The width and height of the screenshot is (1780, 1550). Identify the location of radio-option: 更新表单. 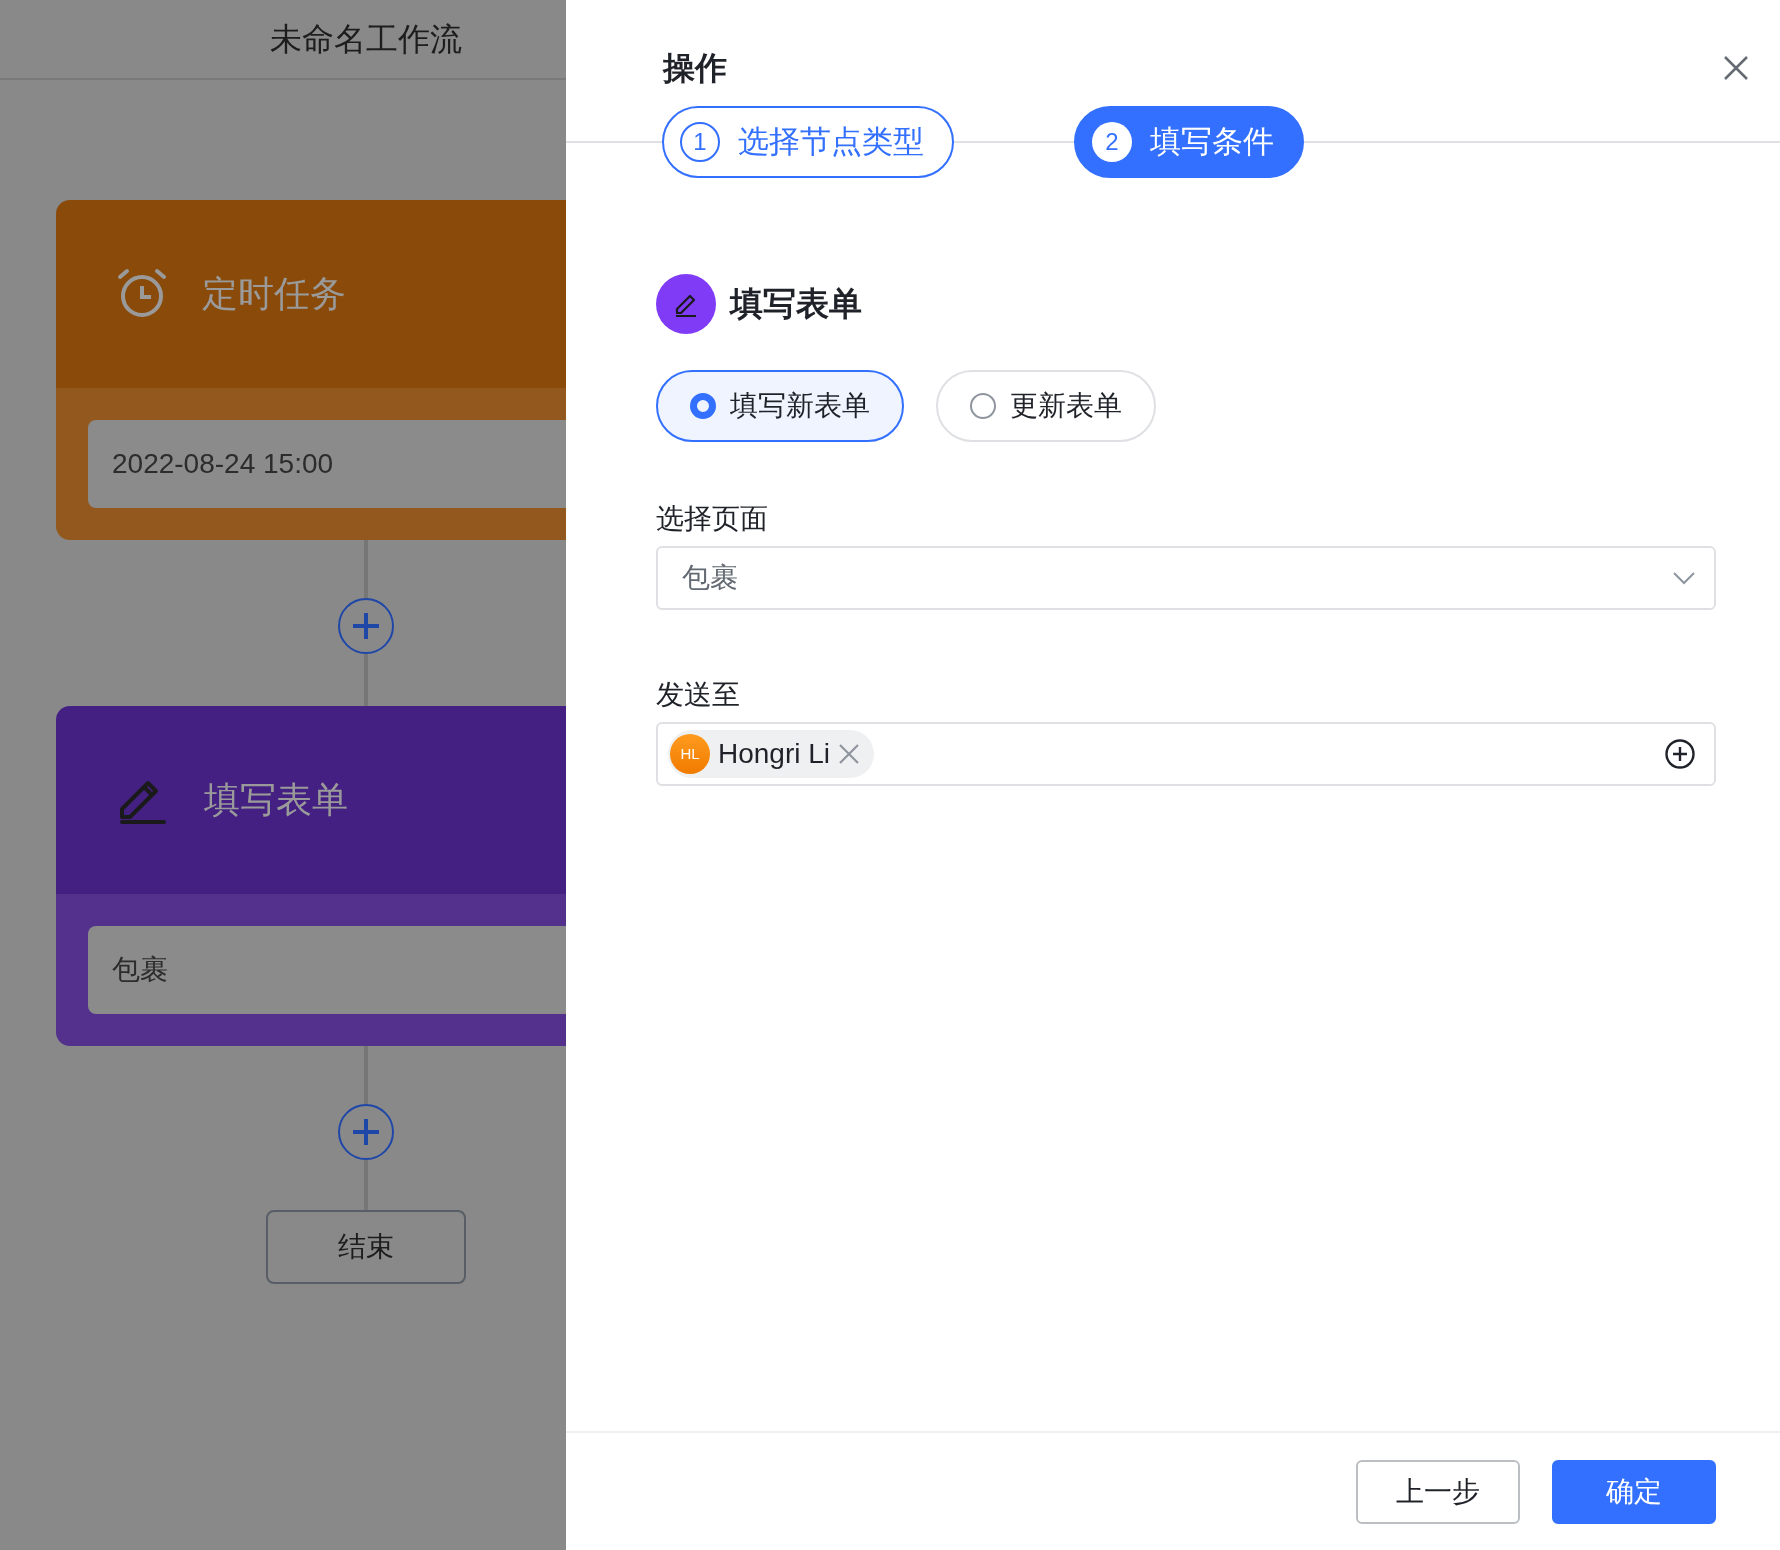
(1046, 406).